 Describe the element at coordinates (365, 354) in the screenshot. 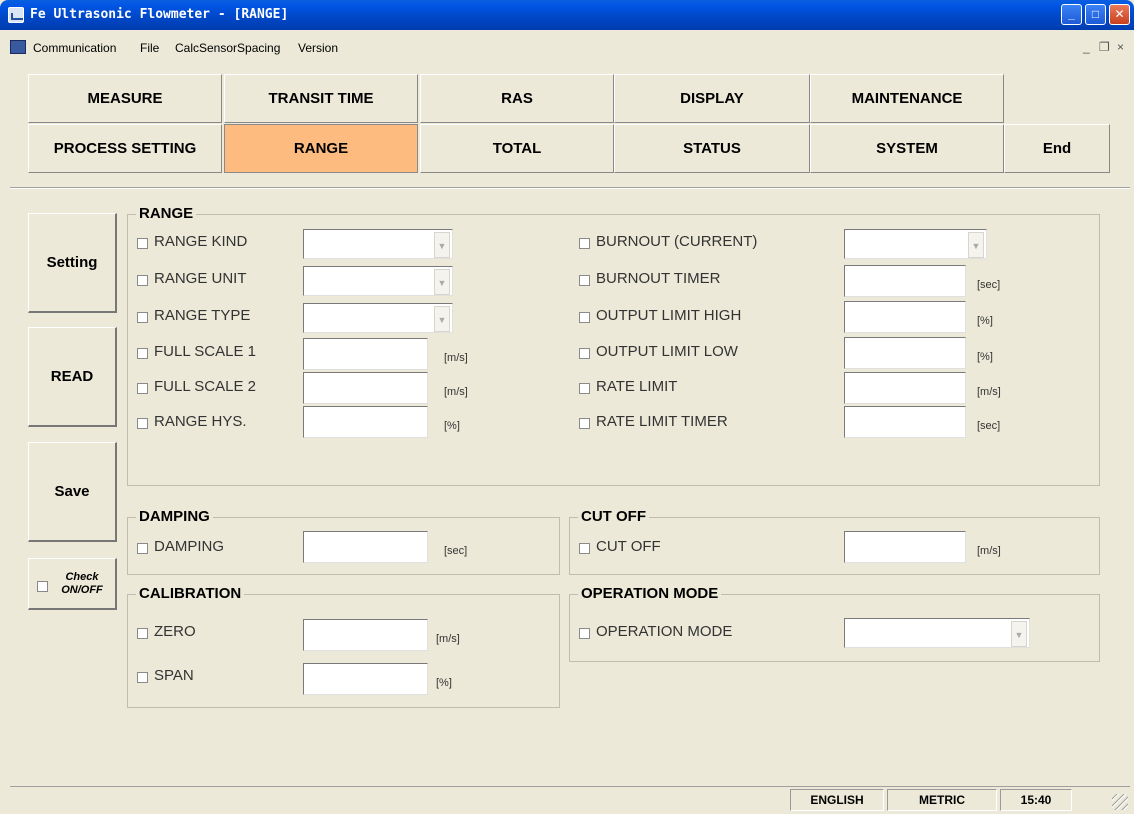

I see `full-scale-1-input` at that location.